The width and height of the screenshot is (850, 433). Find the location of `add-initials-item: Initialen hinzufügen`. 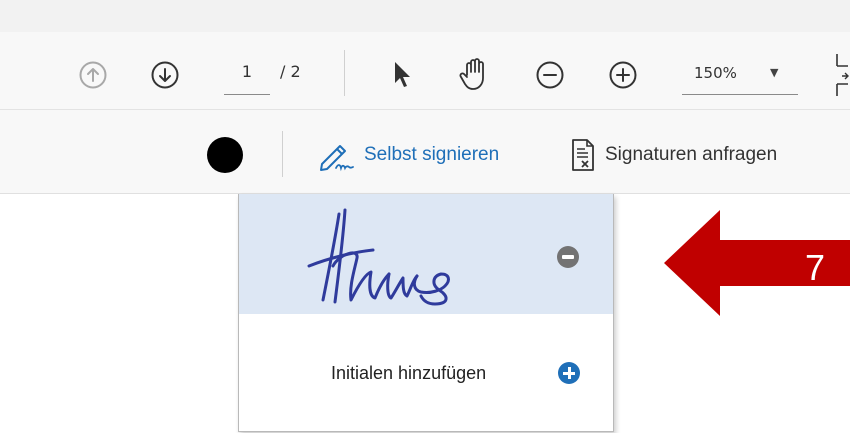

add-initials-item: Initialen hinzufügen is located at coordinates (426, 373).